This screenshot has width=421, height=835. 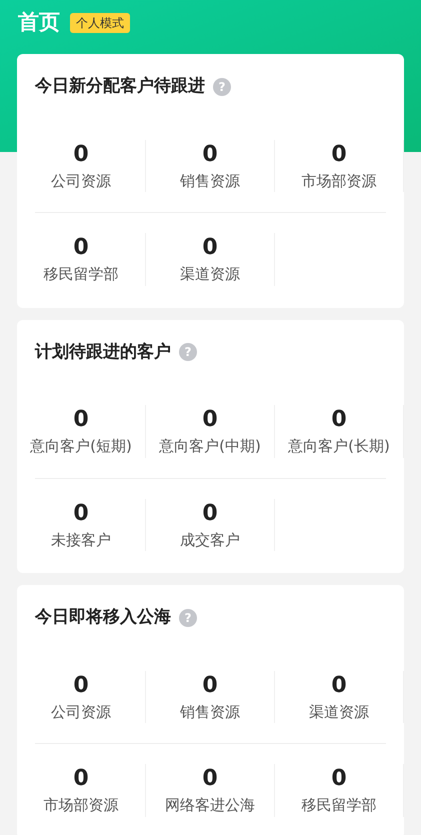 I want to click on section-title: 今日即将移入公海, so click(x=103, y=617).